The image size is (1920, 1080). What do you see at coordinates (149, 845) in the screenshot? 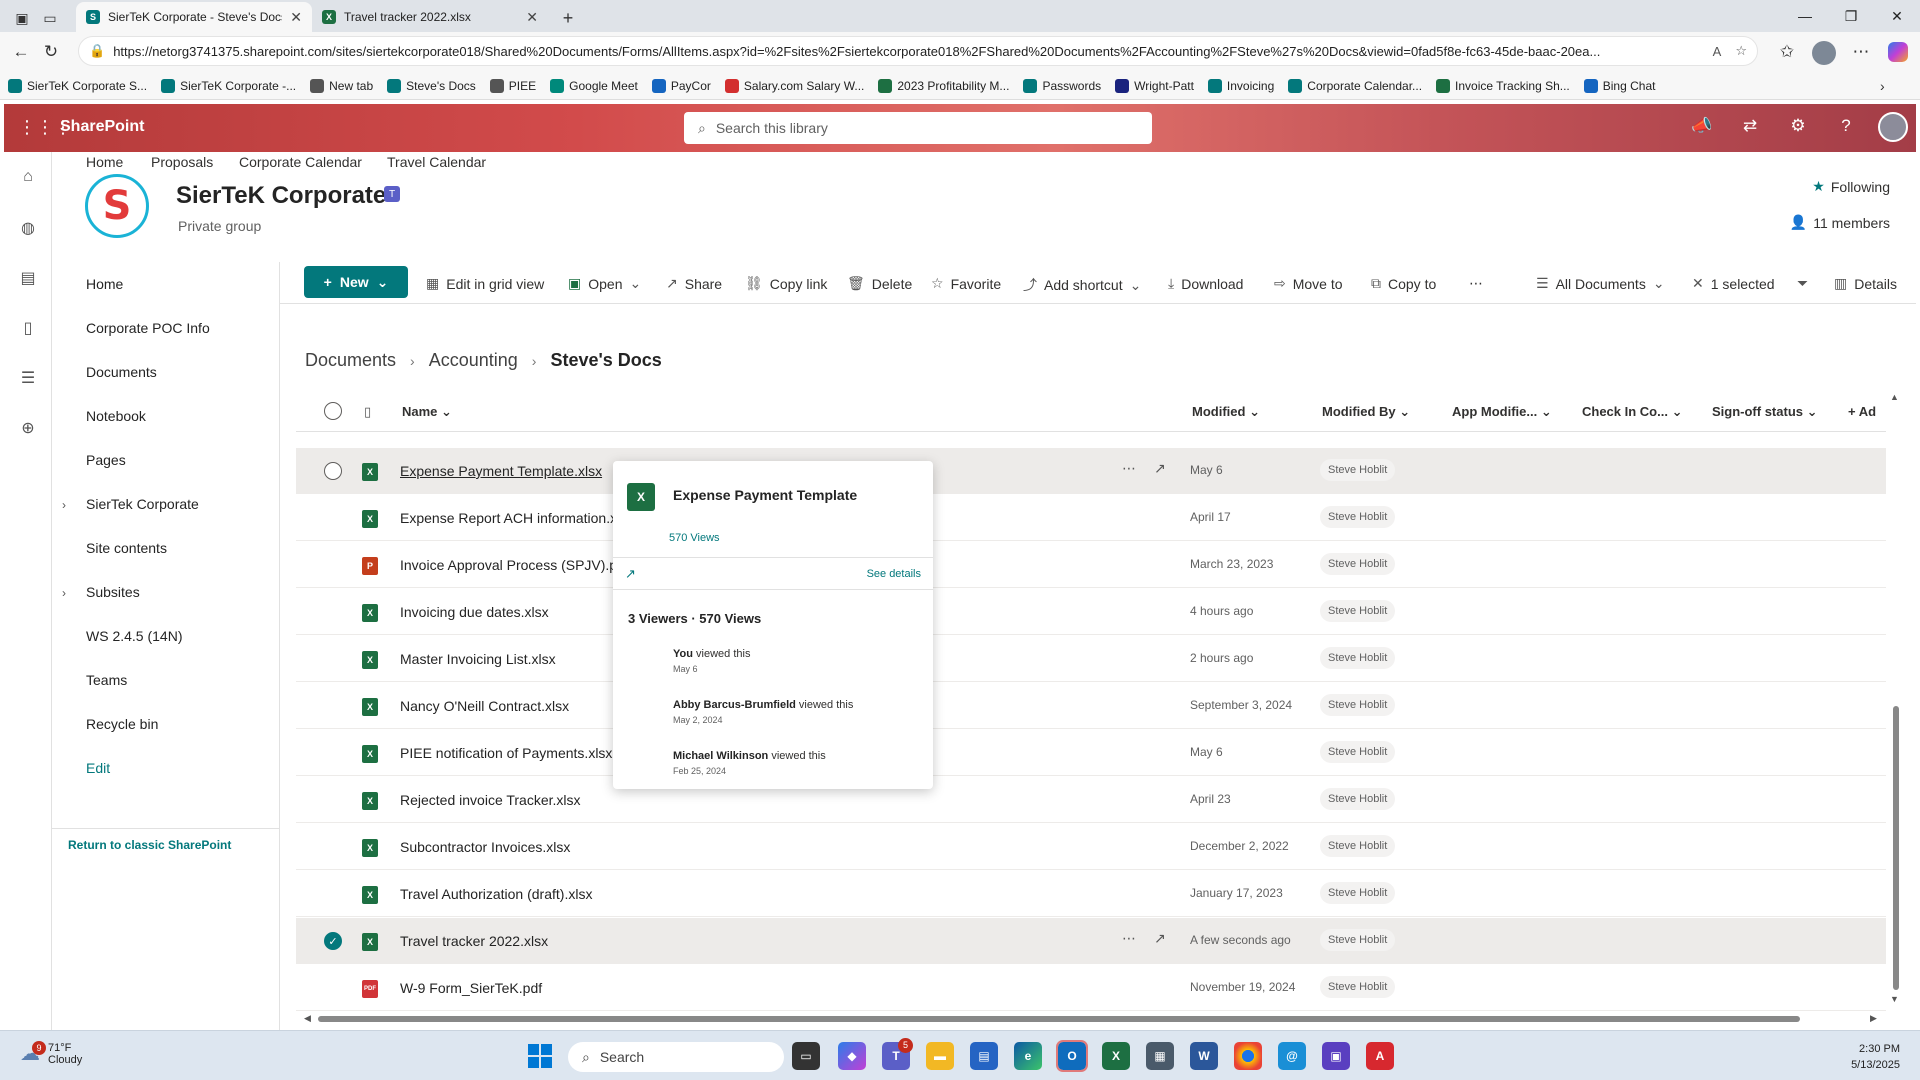
I see `return-to-classic-link: Return to classic SharePoint` at bounding box center [149, 845].